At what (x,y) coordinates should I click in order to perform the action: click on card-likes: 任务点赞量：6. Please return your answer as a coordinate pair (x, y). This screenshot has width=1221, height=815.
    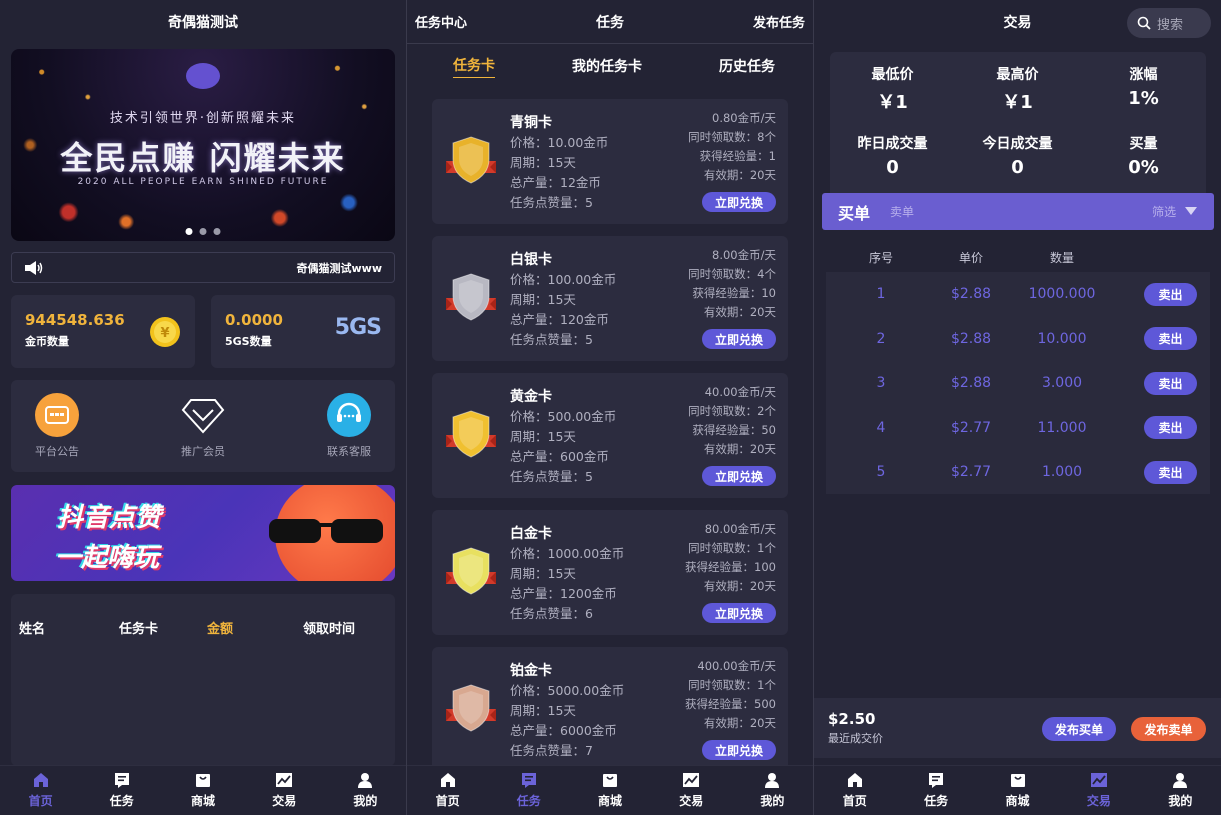
    Looking at the image, I should click on (551, 613).